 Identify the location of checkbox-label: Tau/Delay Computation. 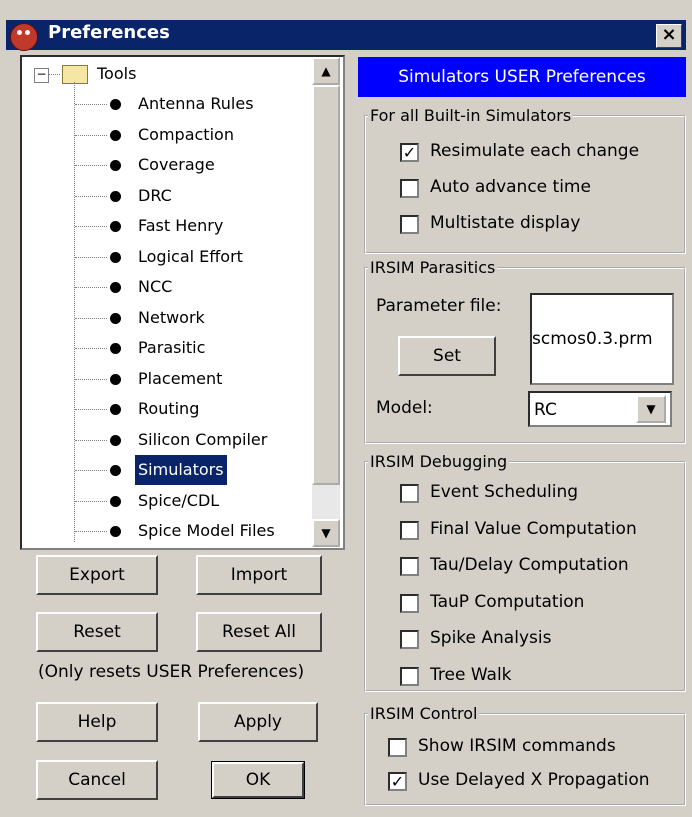
(529, 565).